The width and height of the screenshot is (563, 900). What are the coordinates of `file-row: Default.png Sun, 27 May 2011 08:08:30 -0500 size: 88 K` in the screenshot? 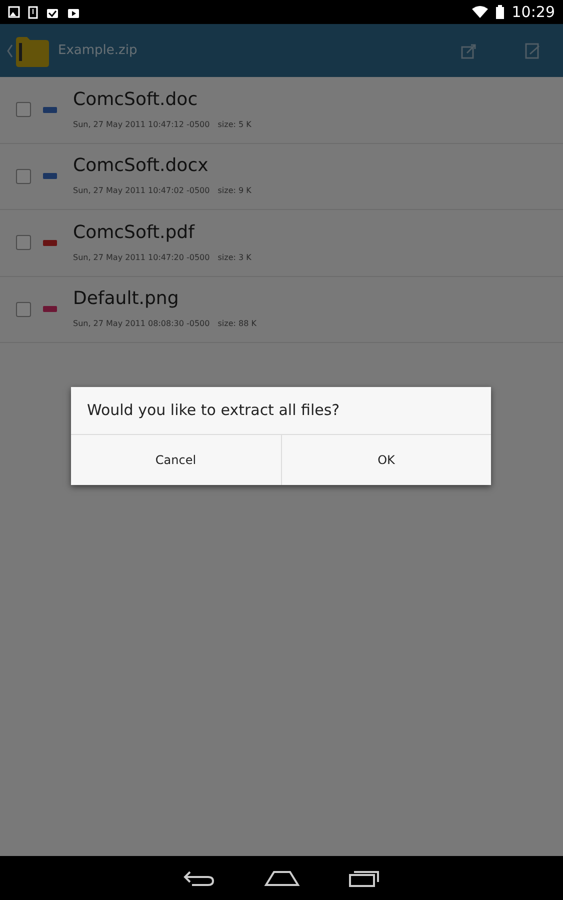 It's located at (281, 309).